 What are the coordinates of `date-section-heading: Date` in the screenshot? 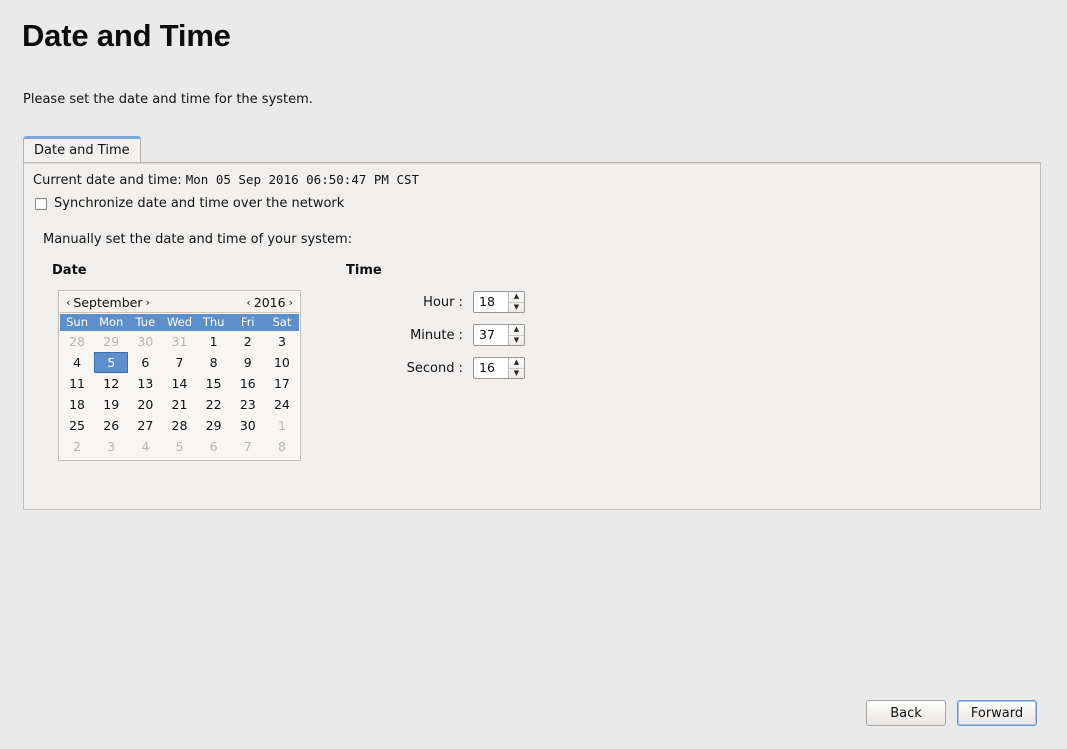 It's located at (69, 270).